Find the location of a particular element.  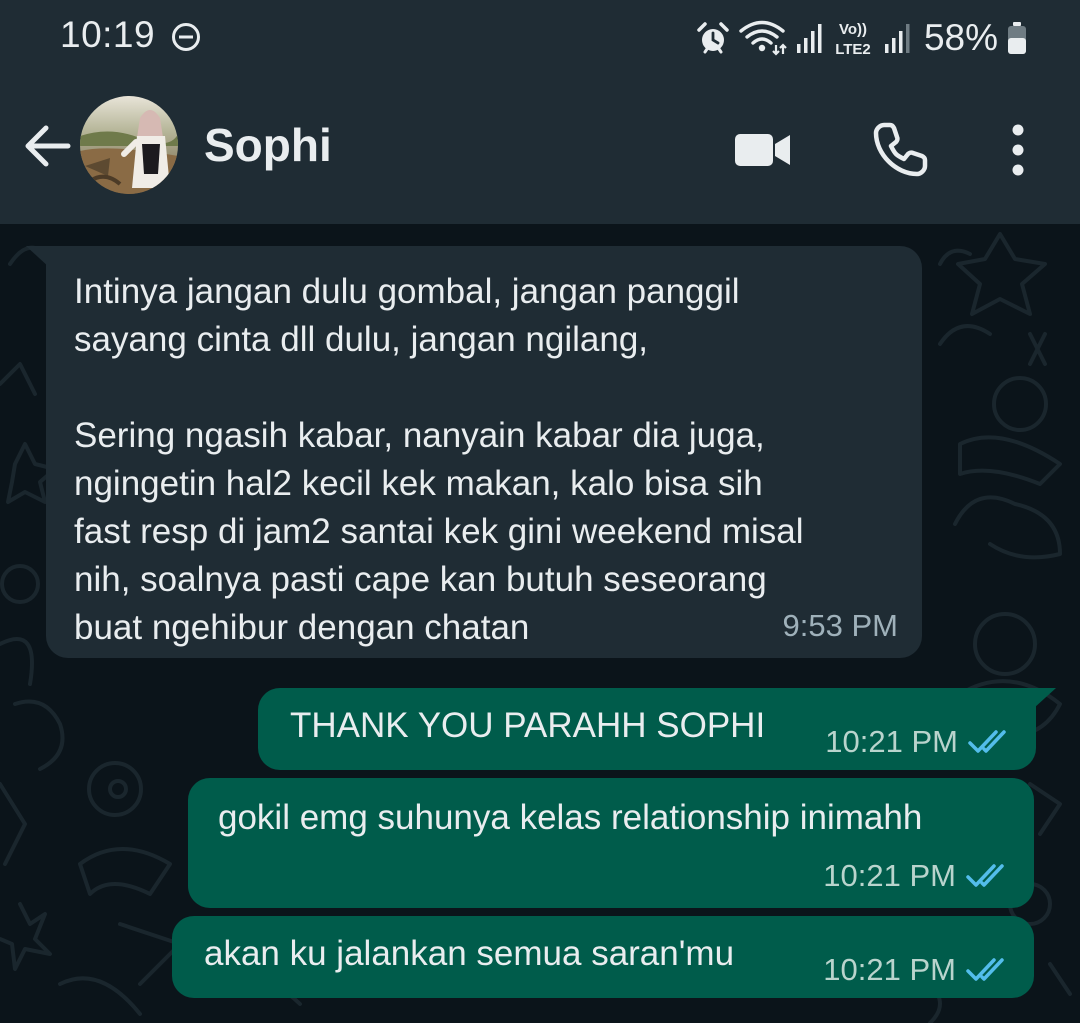

more-options-icon is located at coordinates (1018, 150).